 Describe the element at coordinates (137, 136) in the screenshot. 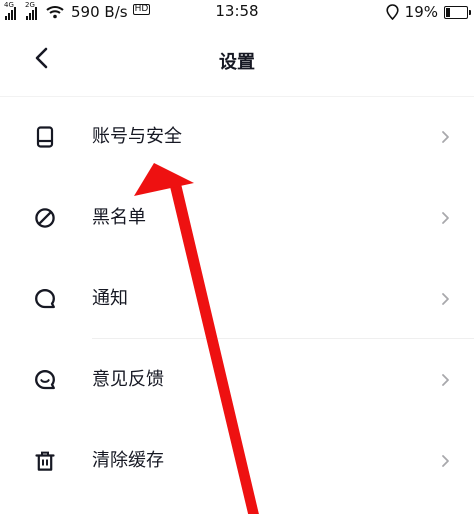

I see `menu-item-label: 账号与安全` at that location.